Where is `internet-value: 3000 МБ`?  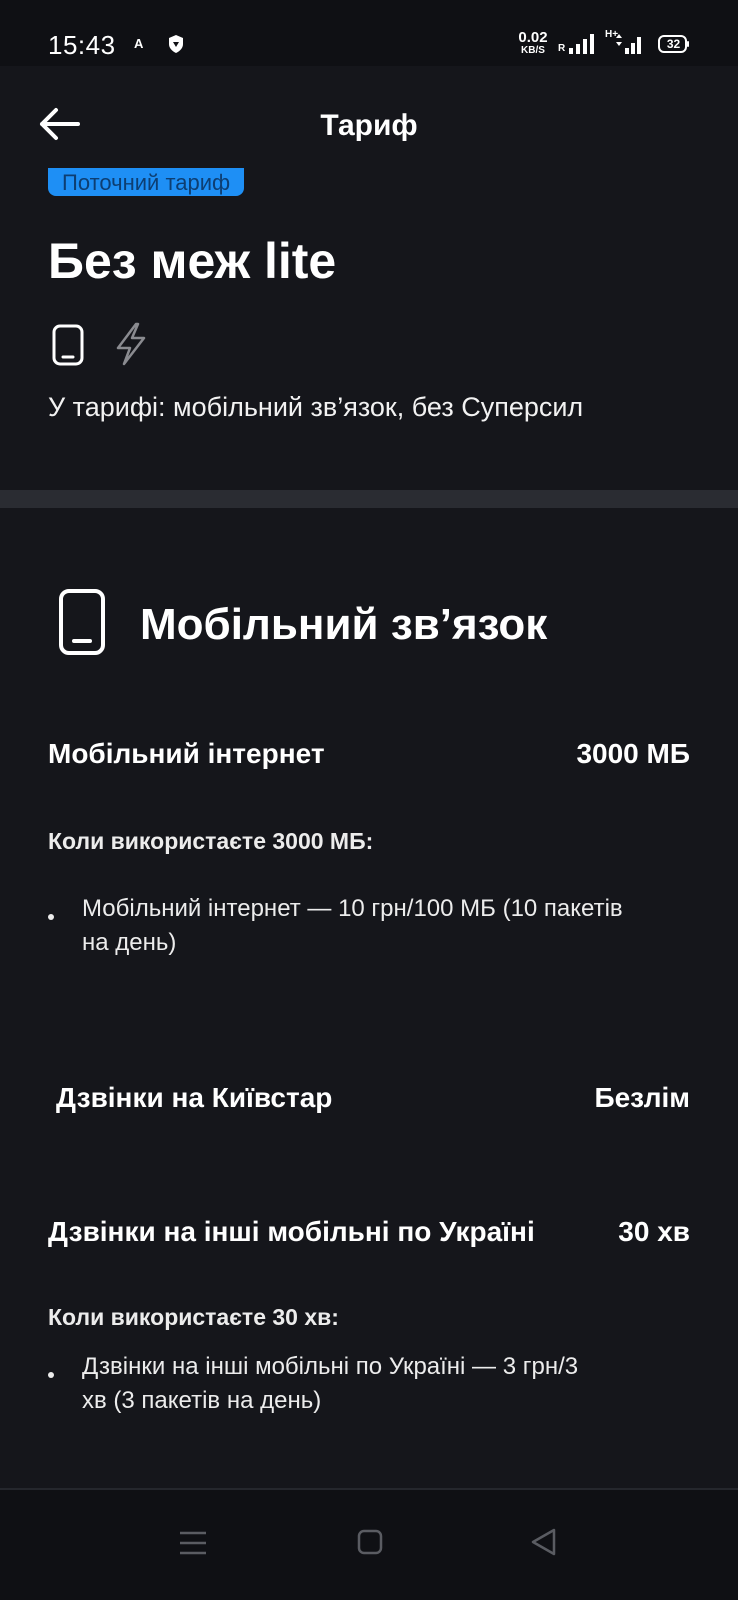 internet-value: 3000 МБ is located at coordinates (633, 753).